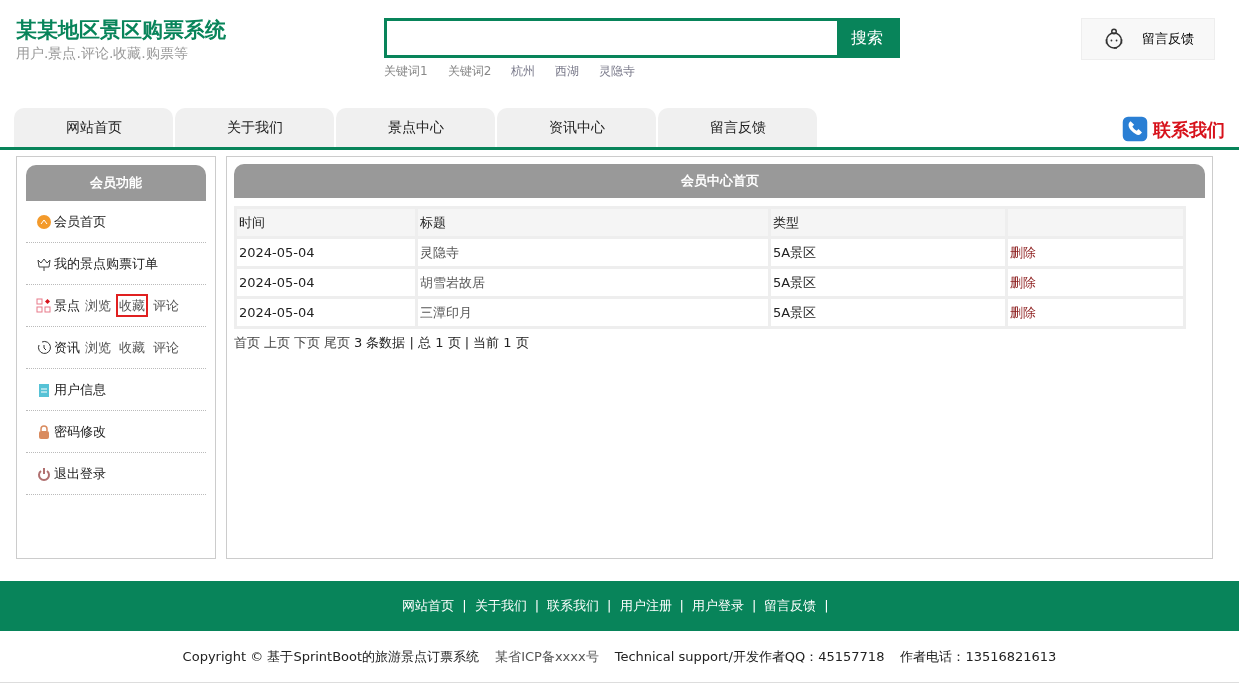 This screenshot has height=695, width=1239. Describe the element at coordinates (44, 431) in the screenshot. I see `lock-icon` at that location.